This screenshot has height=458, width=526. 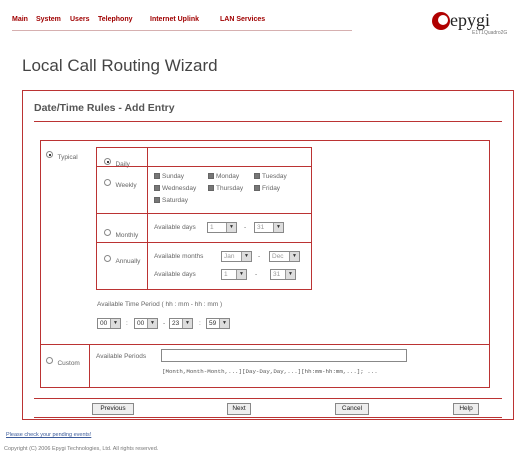 What do you see at coordinates (225, 188) in the screenshot?
I see `day-thursday: Thursday` at bounding box center [225, 188].